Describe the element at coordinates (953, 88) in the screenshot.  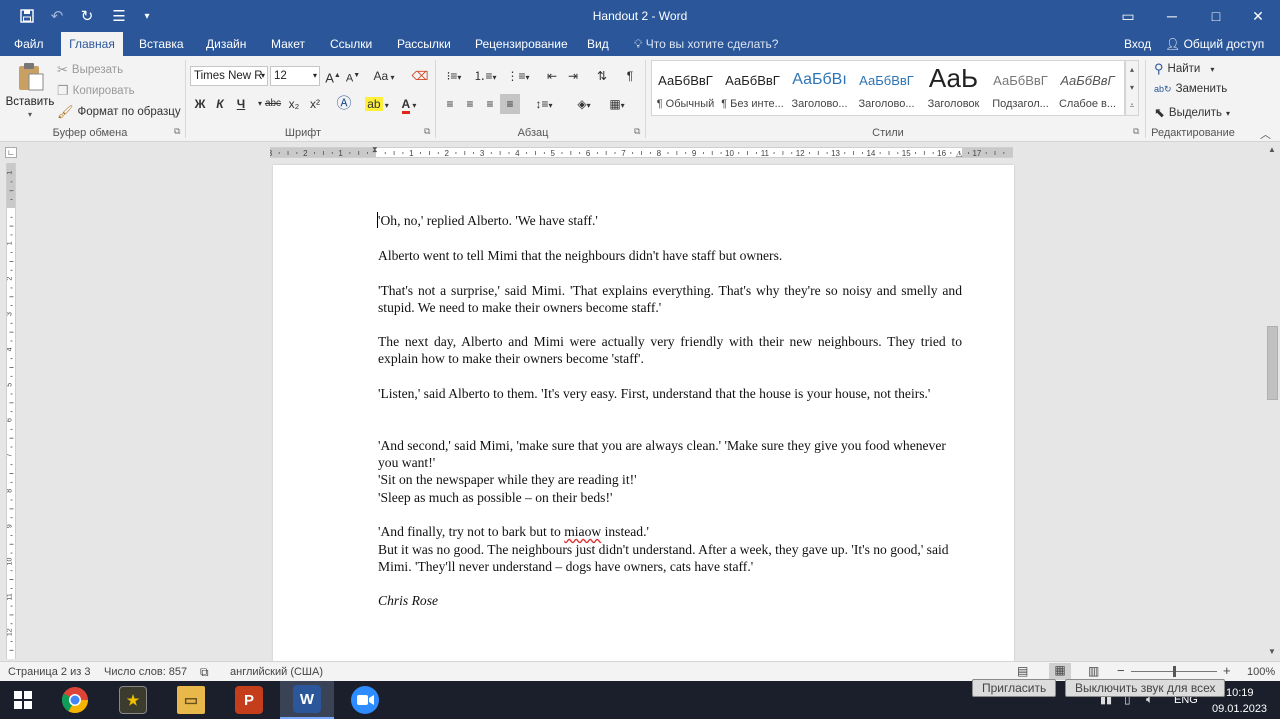
I see `style-title: АаЬ Заголовок` at that location.